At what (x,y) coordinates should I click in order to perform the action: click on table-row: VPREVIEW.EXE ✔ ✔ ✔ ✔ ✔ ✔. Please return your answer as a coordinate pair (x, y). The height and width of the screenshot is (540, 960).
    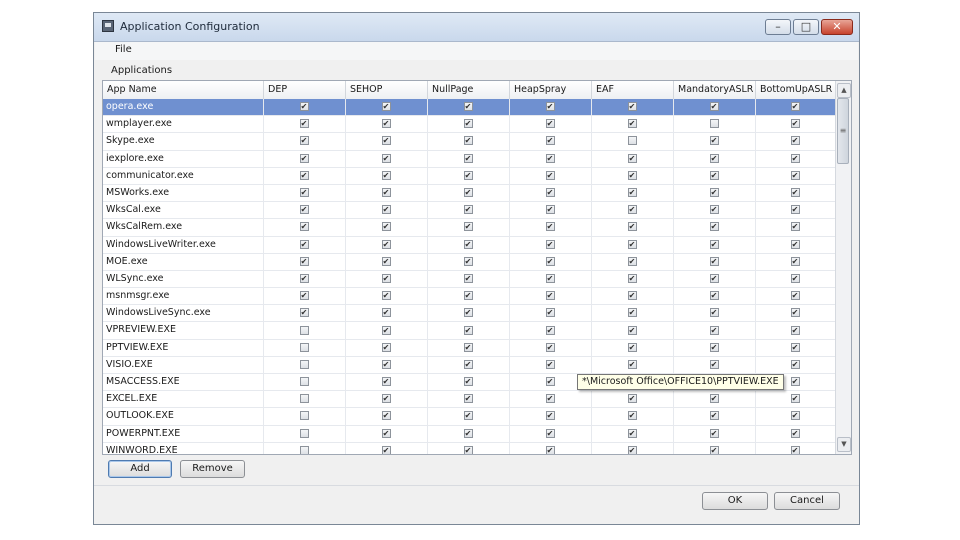
    Looking at the image, I should click on (469, 331).